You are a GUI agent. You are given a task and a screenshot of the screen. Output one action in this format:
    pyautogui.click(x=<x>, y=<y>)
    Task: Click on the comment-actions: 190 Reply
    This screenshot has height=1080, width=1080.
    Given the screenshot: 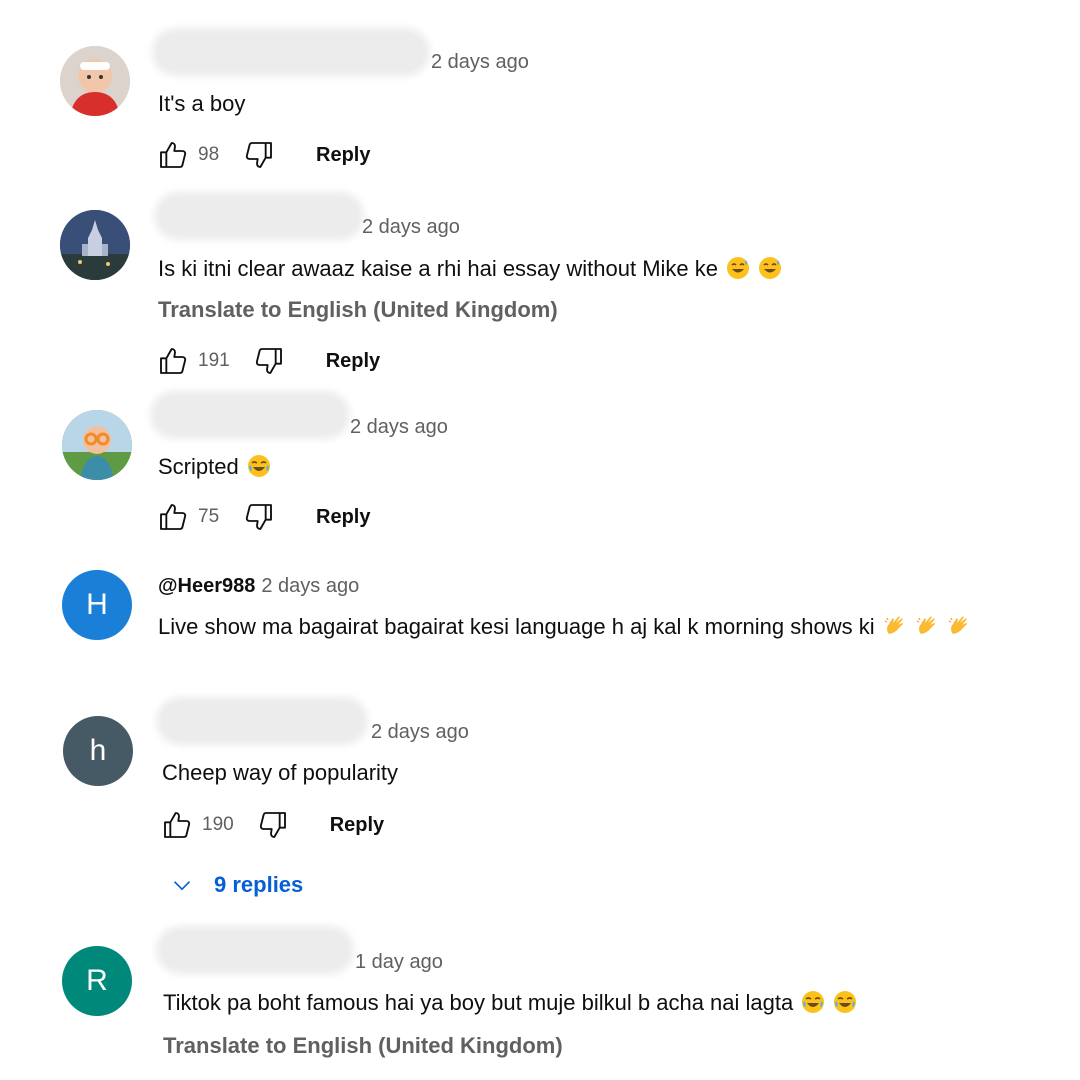 What is the action you would take?
    pyautogui.click(x=272, y=825)
    